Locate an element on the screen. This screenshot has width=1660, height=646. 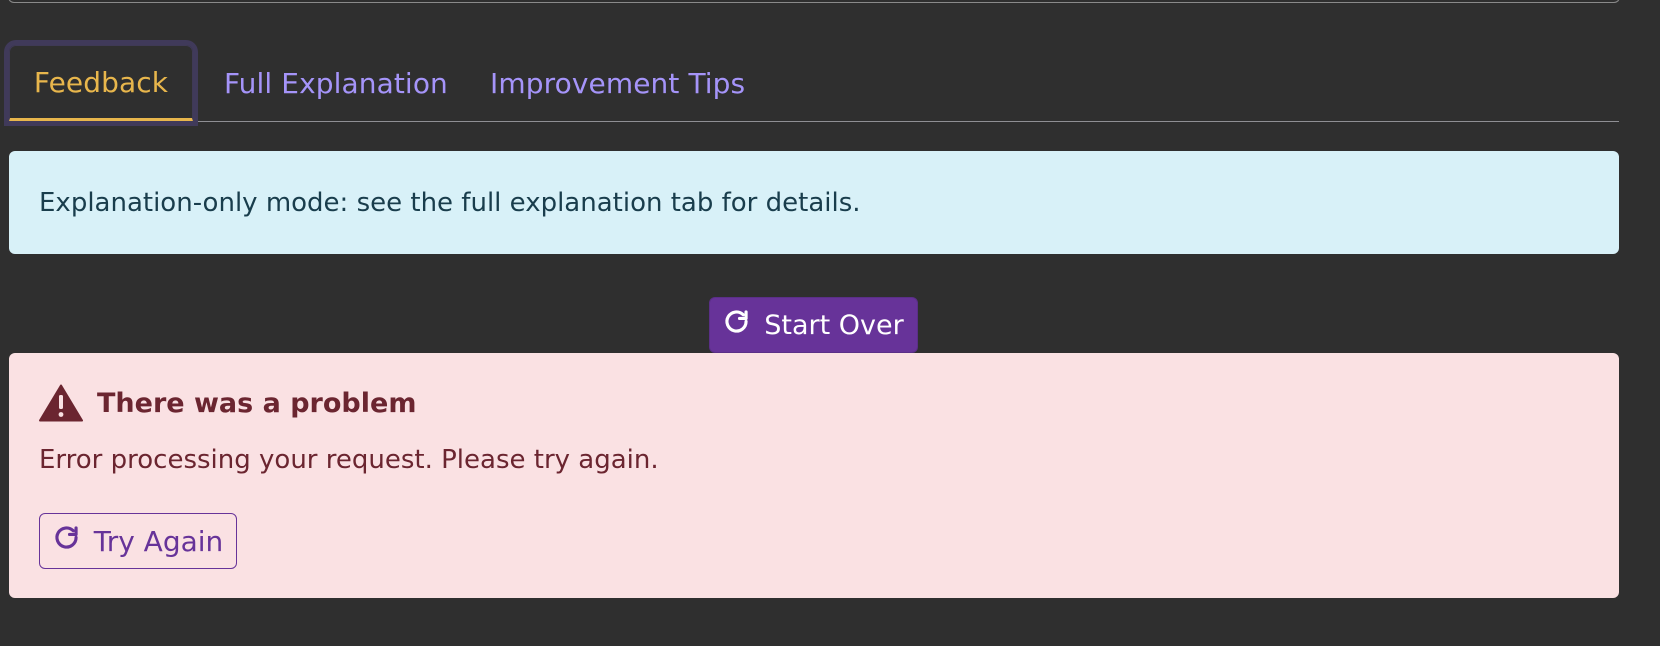
tab-full-explanation: Full Explanation is located at coordinates (336, 83).